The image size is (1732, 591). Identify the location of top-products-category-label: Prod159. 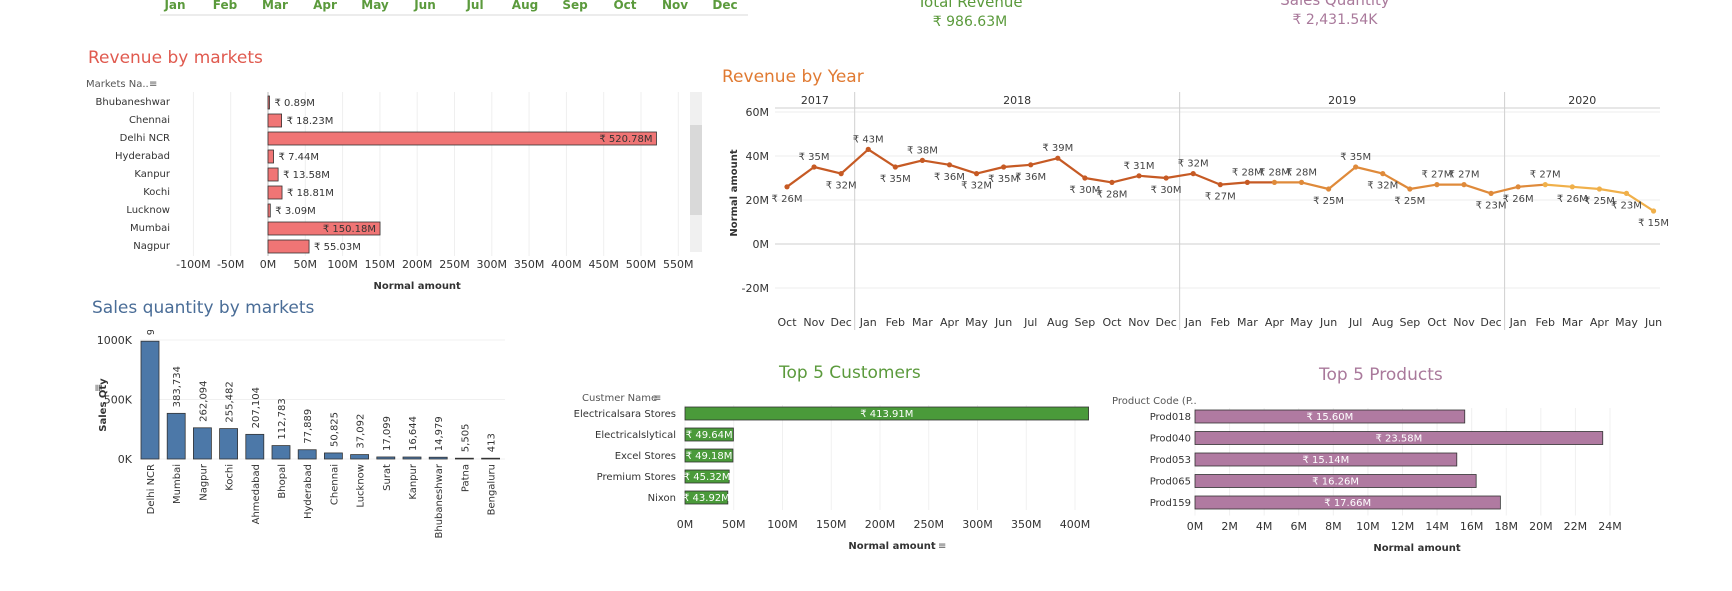
(1170, 503).